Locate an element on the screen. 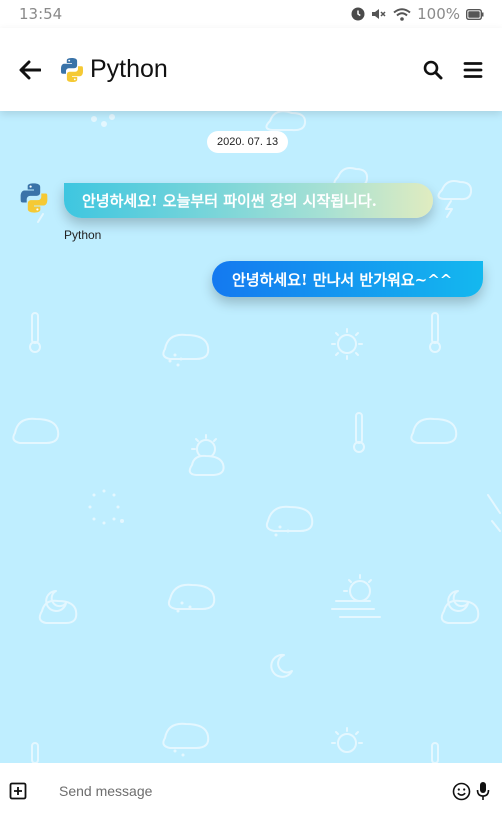 The height and width of the screenshot is (819, 502). sender-name: Python is located at coordinates (83, 235).